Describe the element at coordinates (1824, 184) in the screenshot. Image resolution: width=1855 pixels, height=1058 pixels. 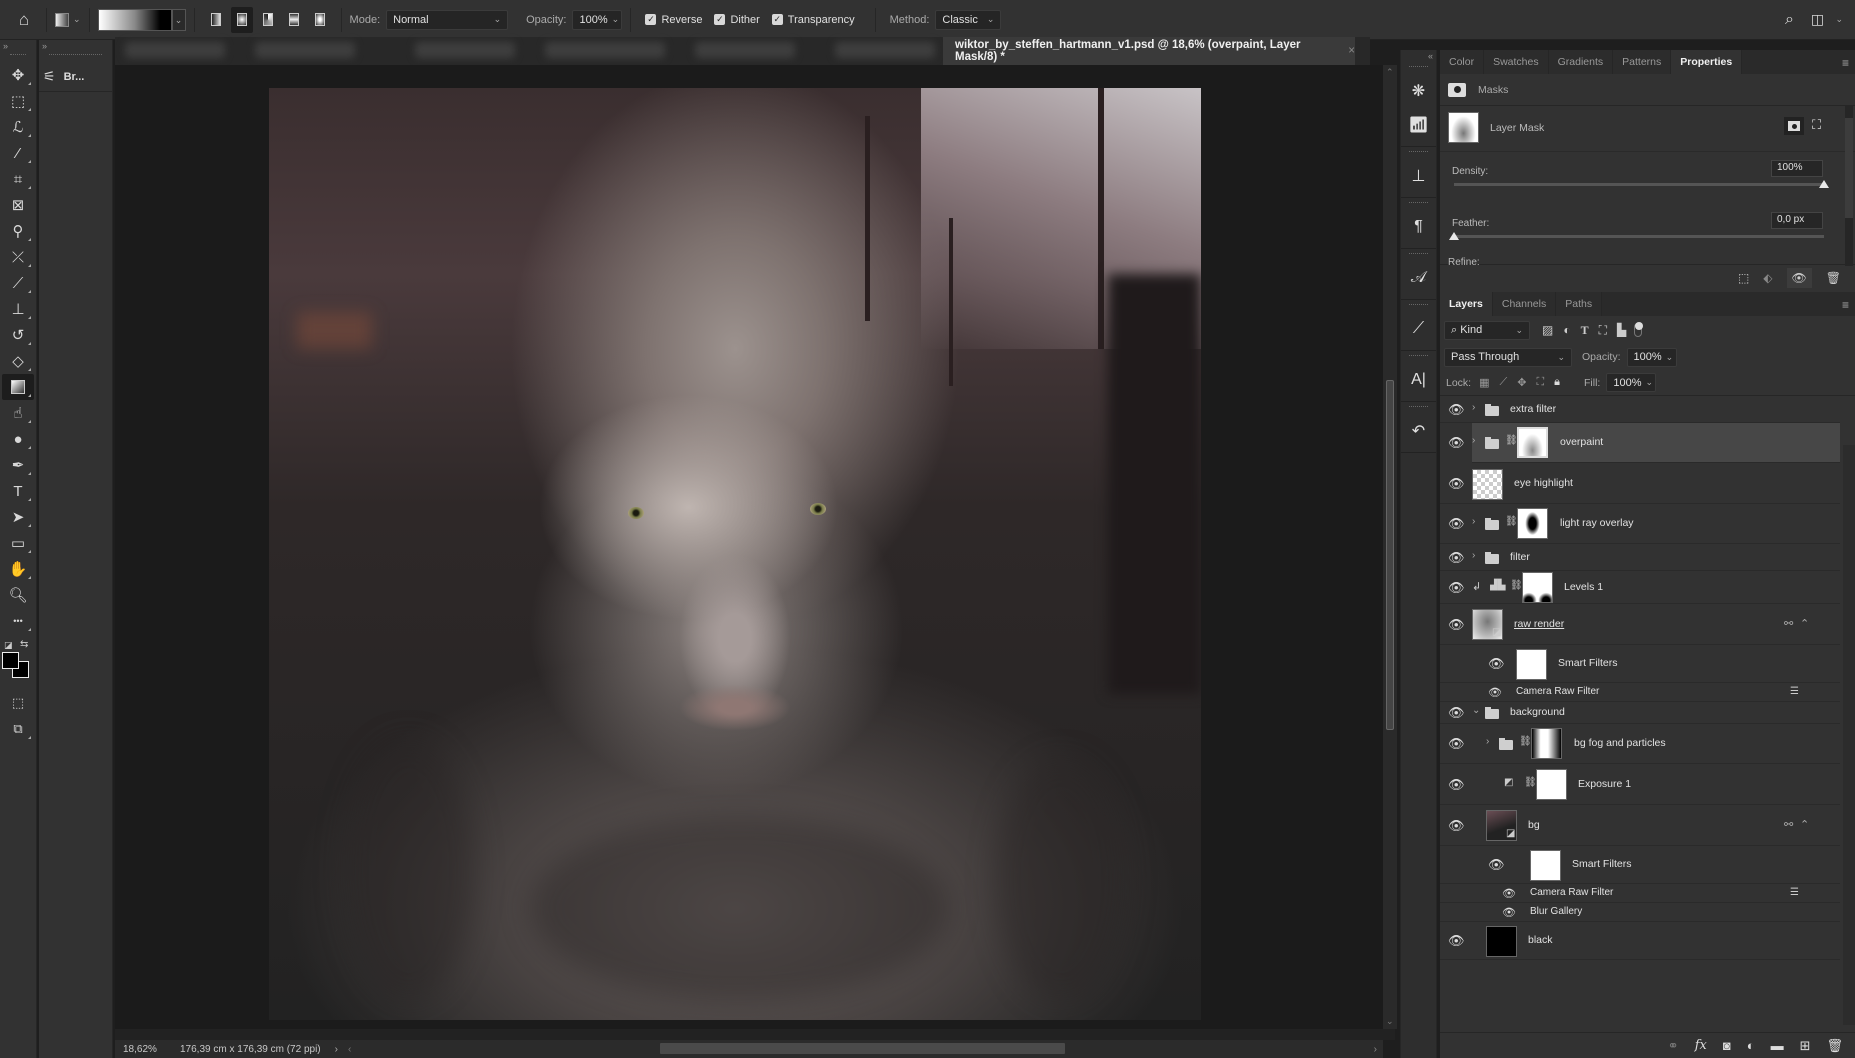
I see `density-slider-knob` at that location.